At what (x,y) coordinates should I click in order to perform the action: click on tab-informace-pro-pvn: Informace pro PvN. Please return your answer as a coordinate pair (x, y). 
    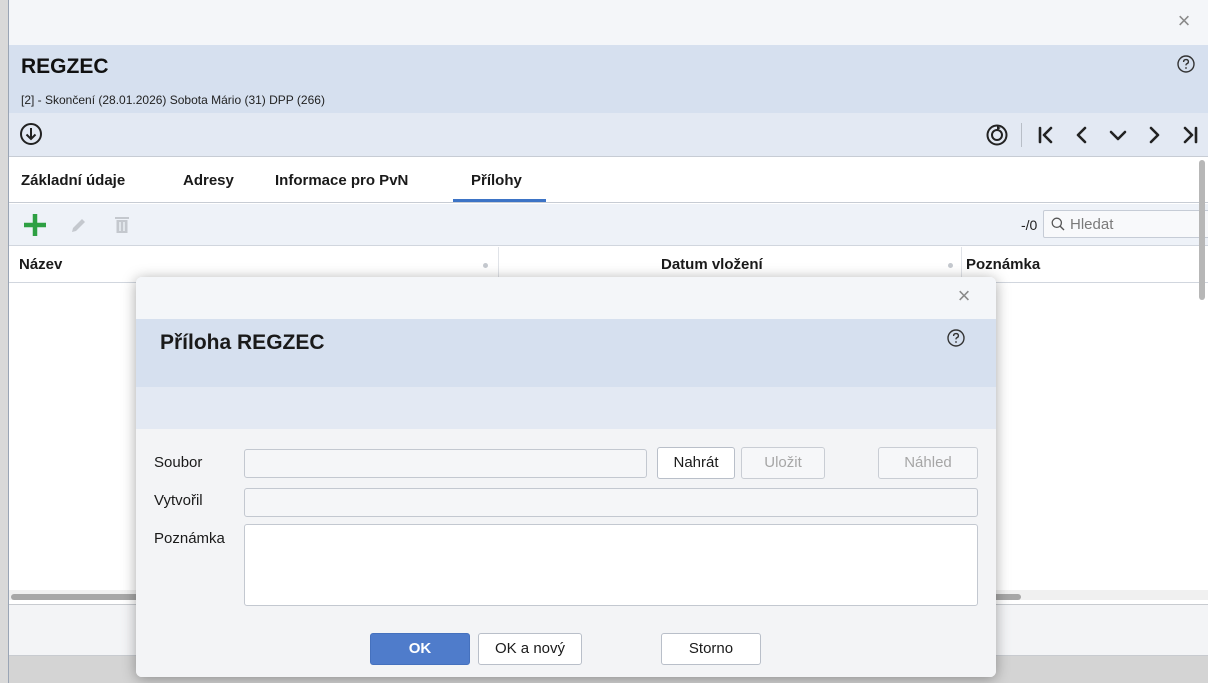
    Looking at the image, I should click on (341, 180).